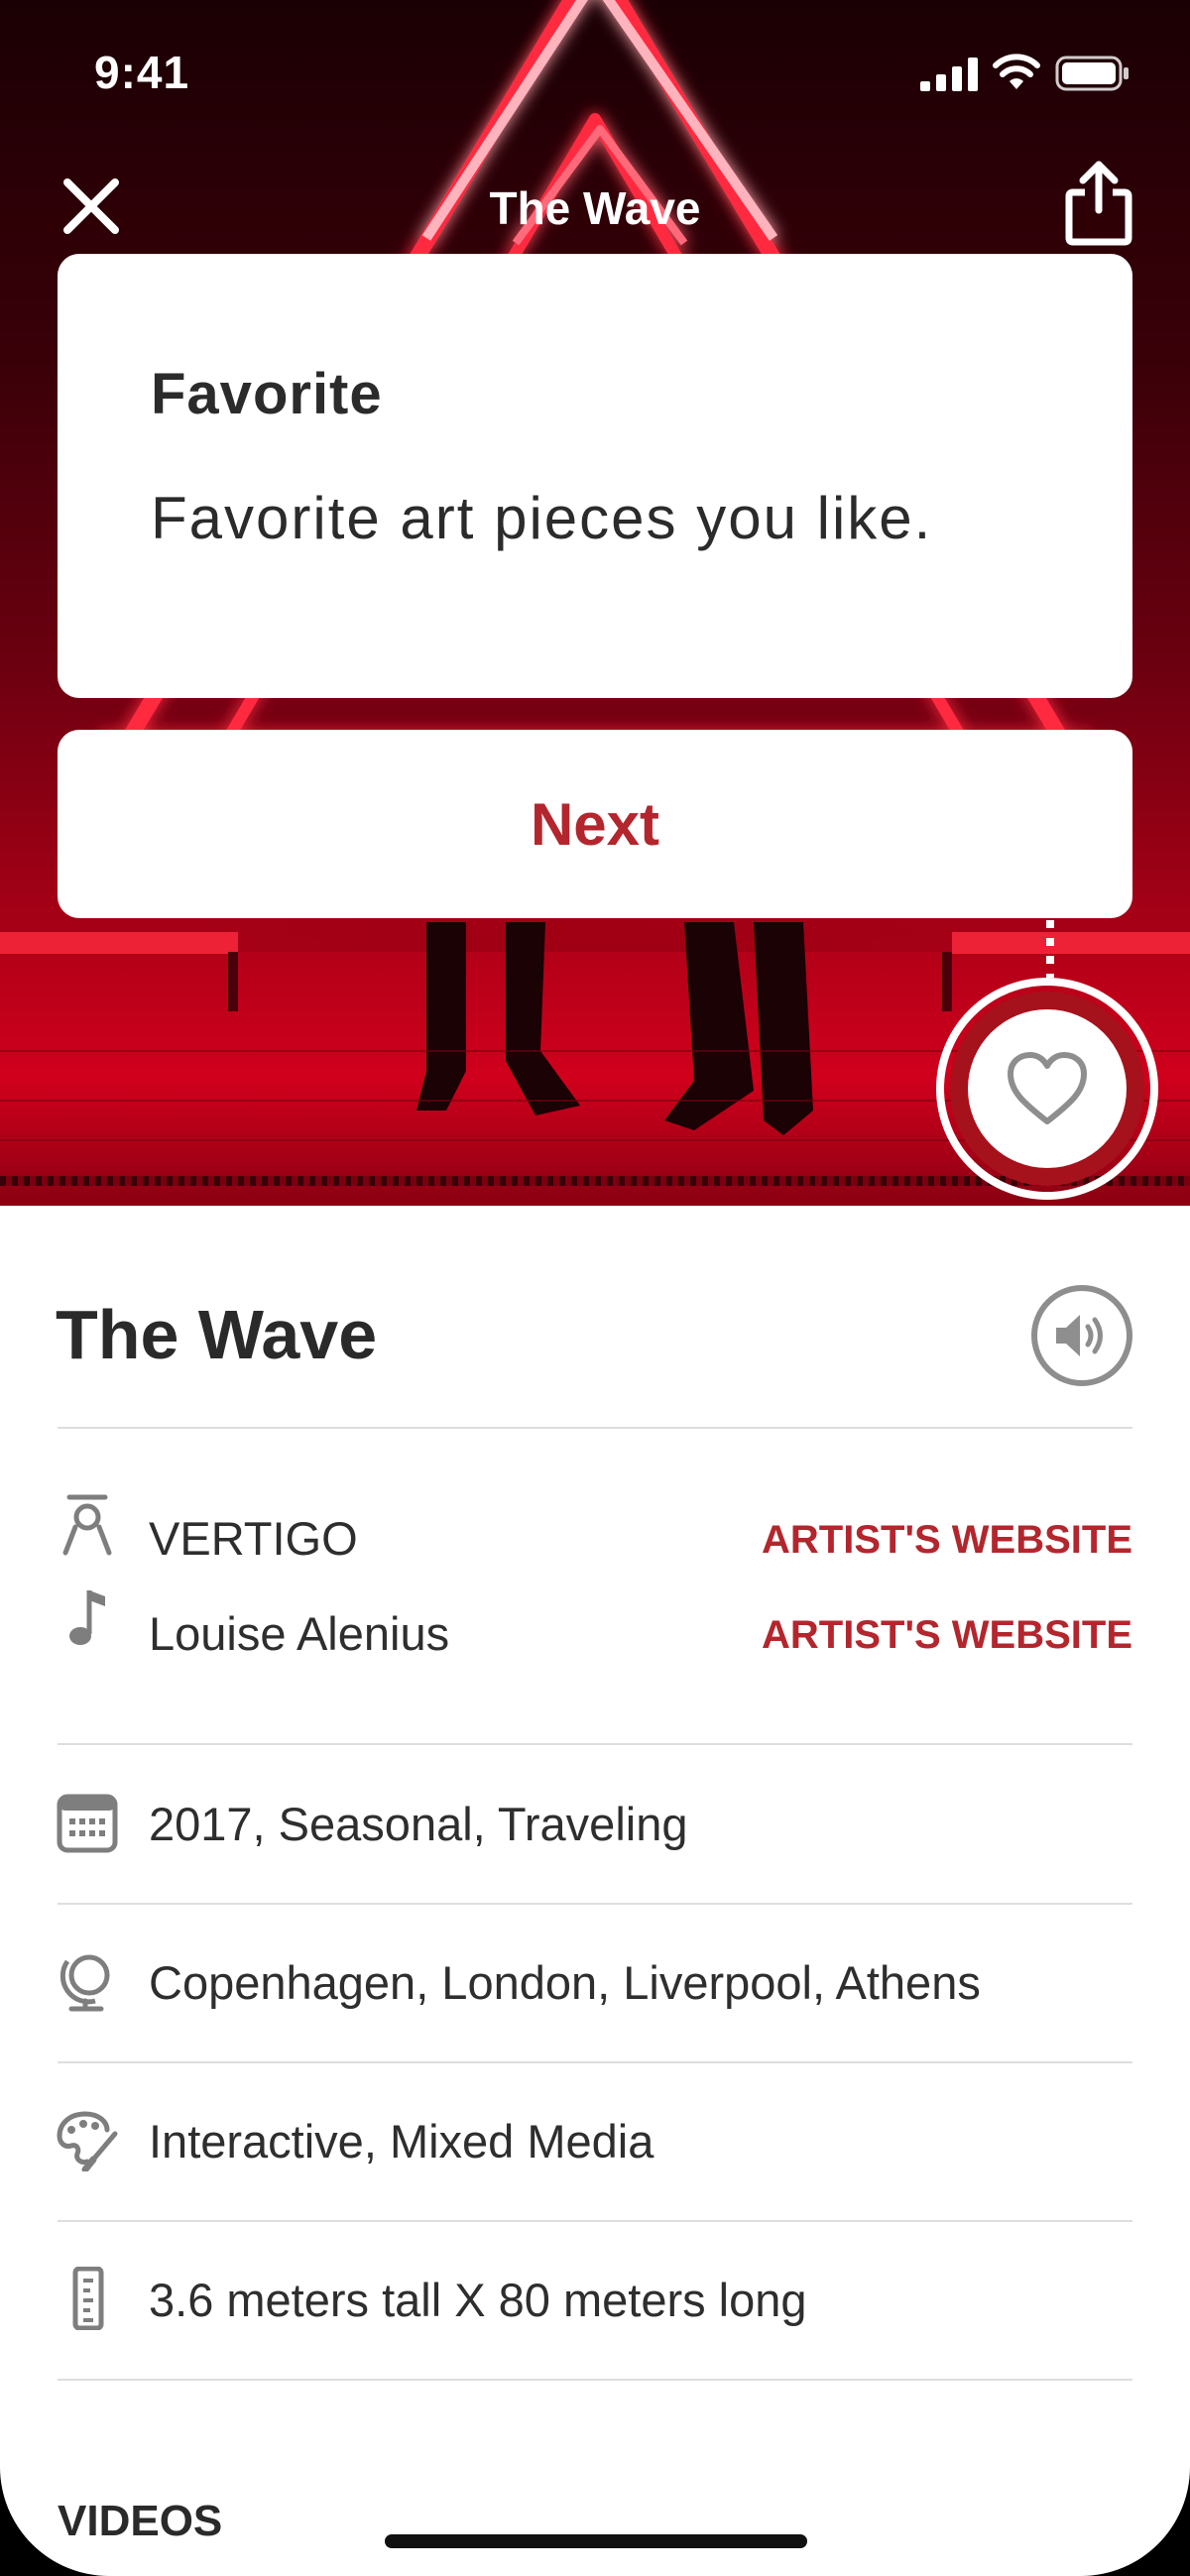 Image resolution: width=1190 pixels, height=2576 pixels. Describe the element at coordinates (418, 1824) in the screenshot. I see `detail-dates: 2017, Seasonal, Traveling` at that location.